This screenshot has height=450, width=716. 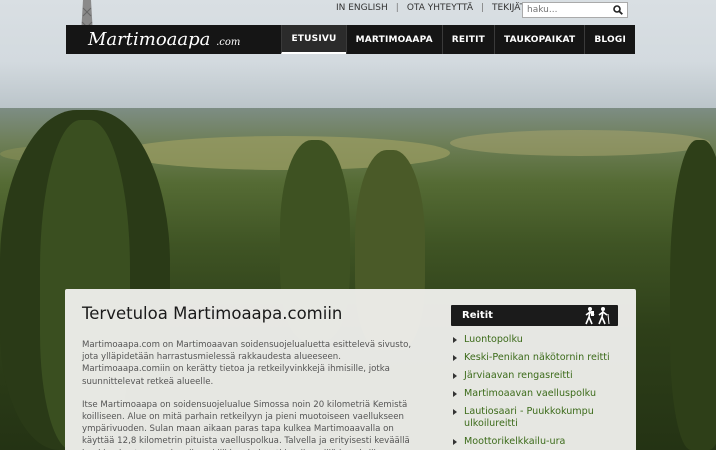 I want to click on search-box, so click(x=575, y=10).